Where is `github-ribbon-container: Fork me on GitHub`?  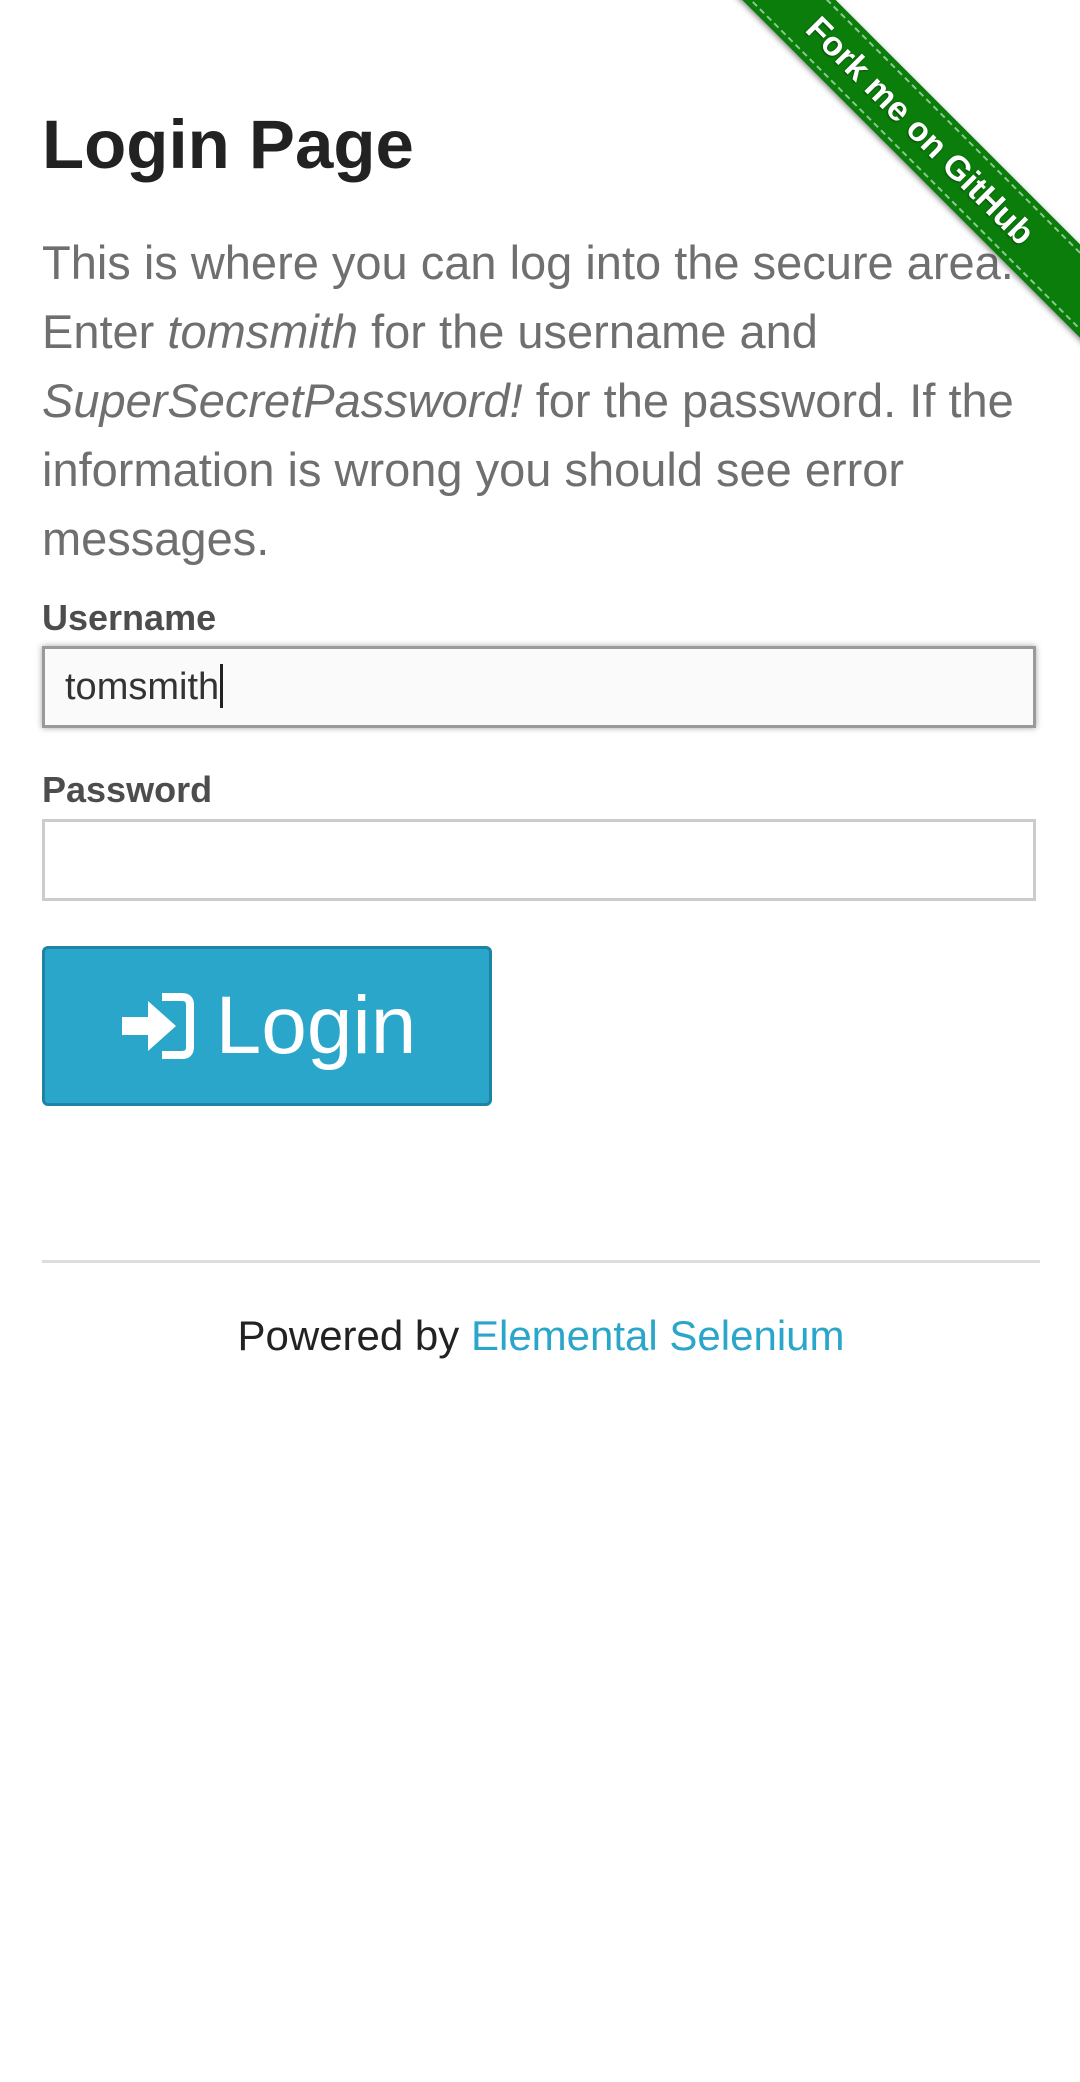
github-ribbon-container: Fork me on GitHub is located at coordinates (890, 190).